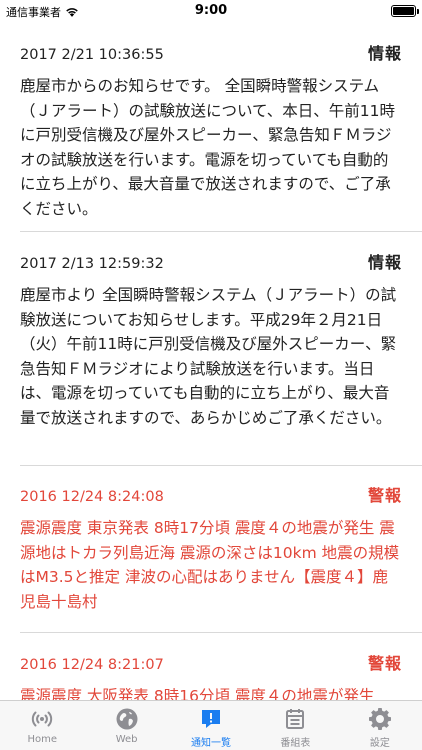  I want to click on globe-icon, so click(127, 719).